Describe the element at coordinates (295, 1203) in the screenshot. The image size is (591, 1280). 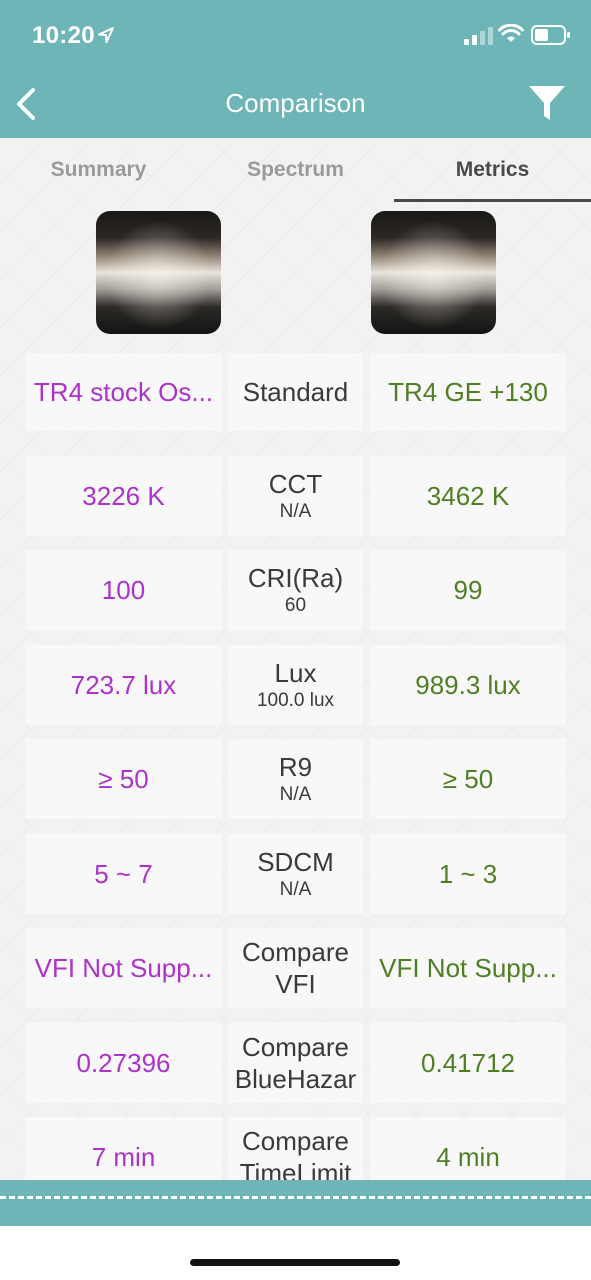
I see `bottom-decorative-band` at that location.